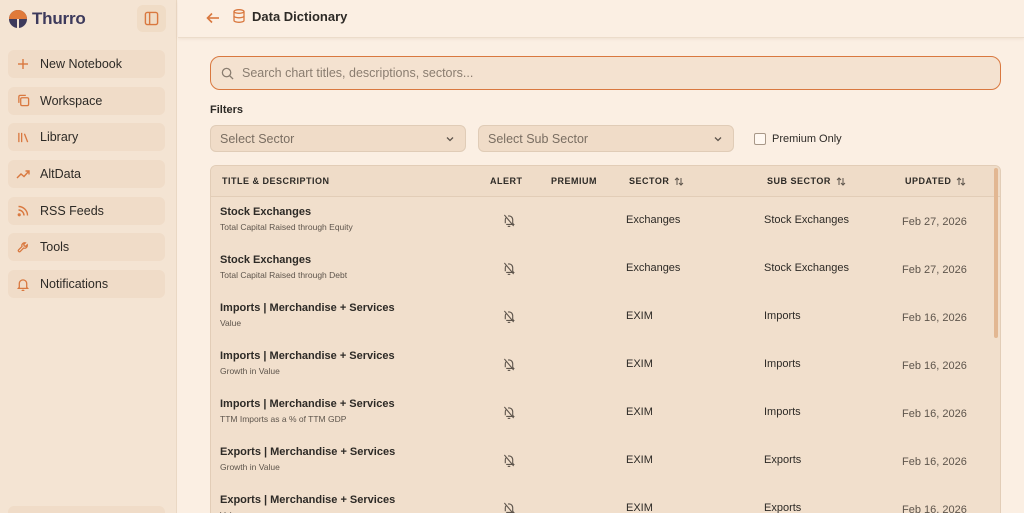 The width and height of the screenshot is (1024, 513). Describe the element at coordinates (231, 323) in the screenshot. I see `row-description: Value` at that location.